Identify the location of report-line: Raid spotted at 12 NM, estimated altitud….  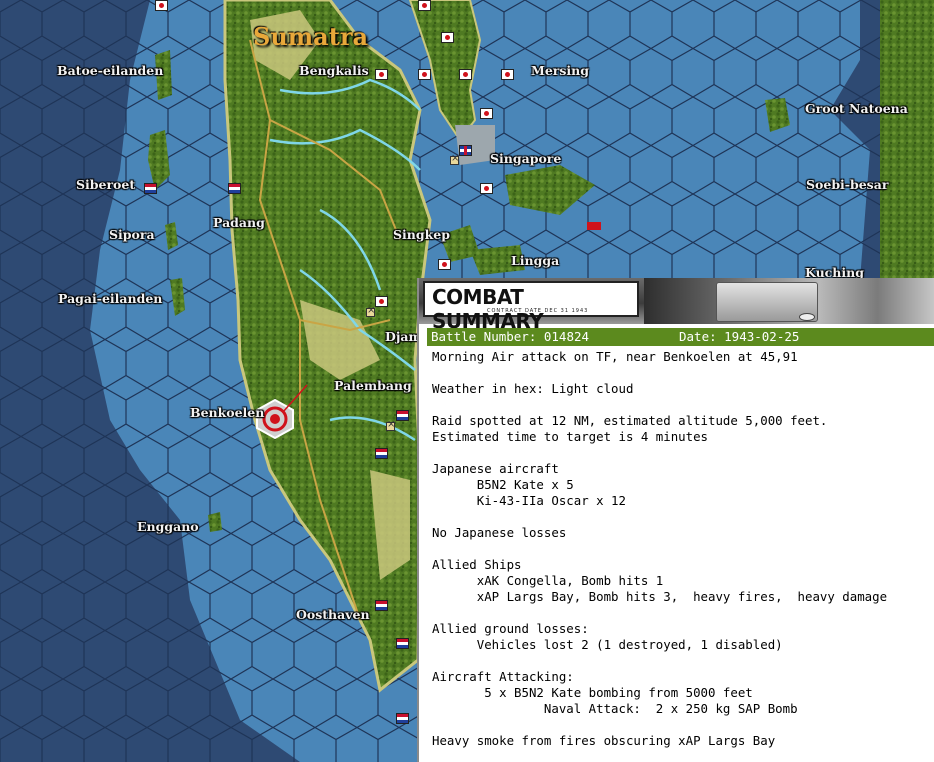
(630, 420).